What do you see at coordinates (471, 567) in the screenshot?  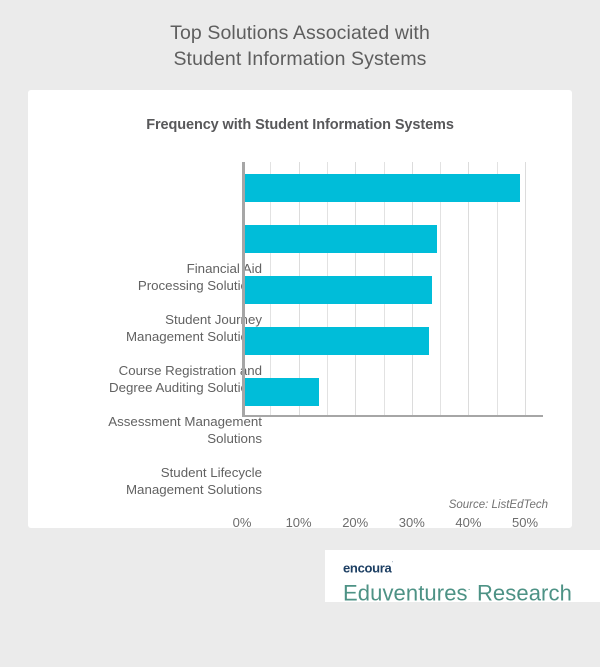 I see `encoura-logo-text: encoura˙` at bounding box center [471, 567].